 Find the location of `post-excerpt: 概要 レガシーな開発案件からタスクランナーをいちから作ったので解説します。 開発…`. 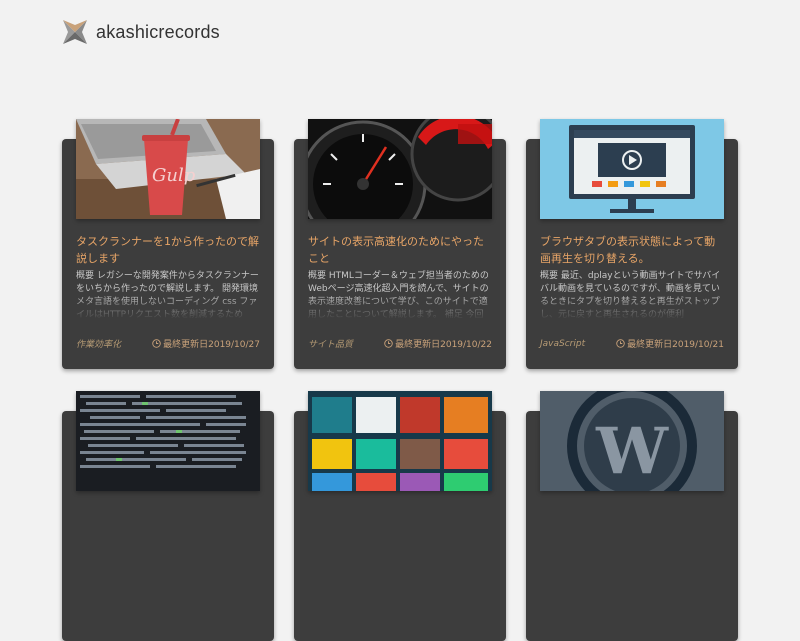

post-excerpt: 概要 レガシーな開発案件からタスクランナーをいちから作ったので解説します。 開発… is located at coordinates (168, 295).